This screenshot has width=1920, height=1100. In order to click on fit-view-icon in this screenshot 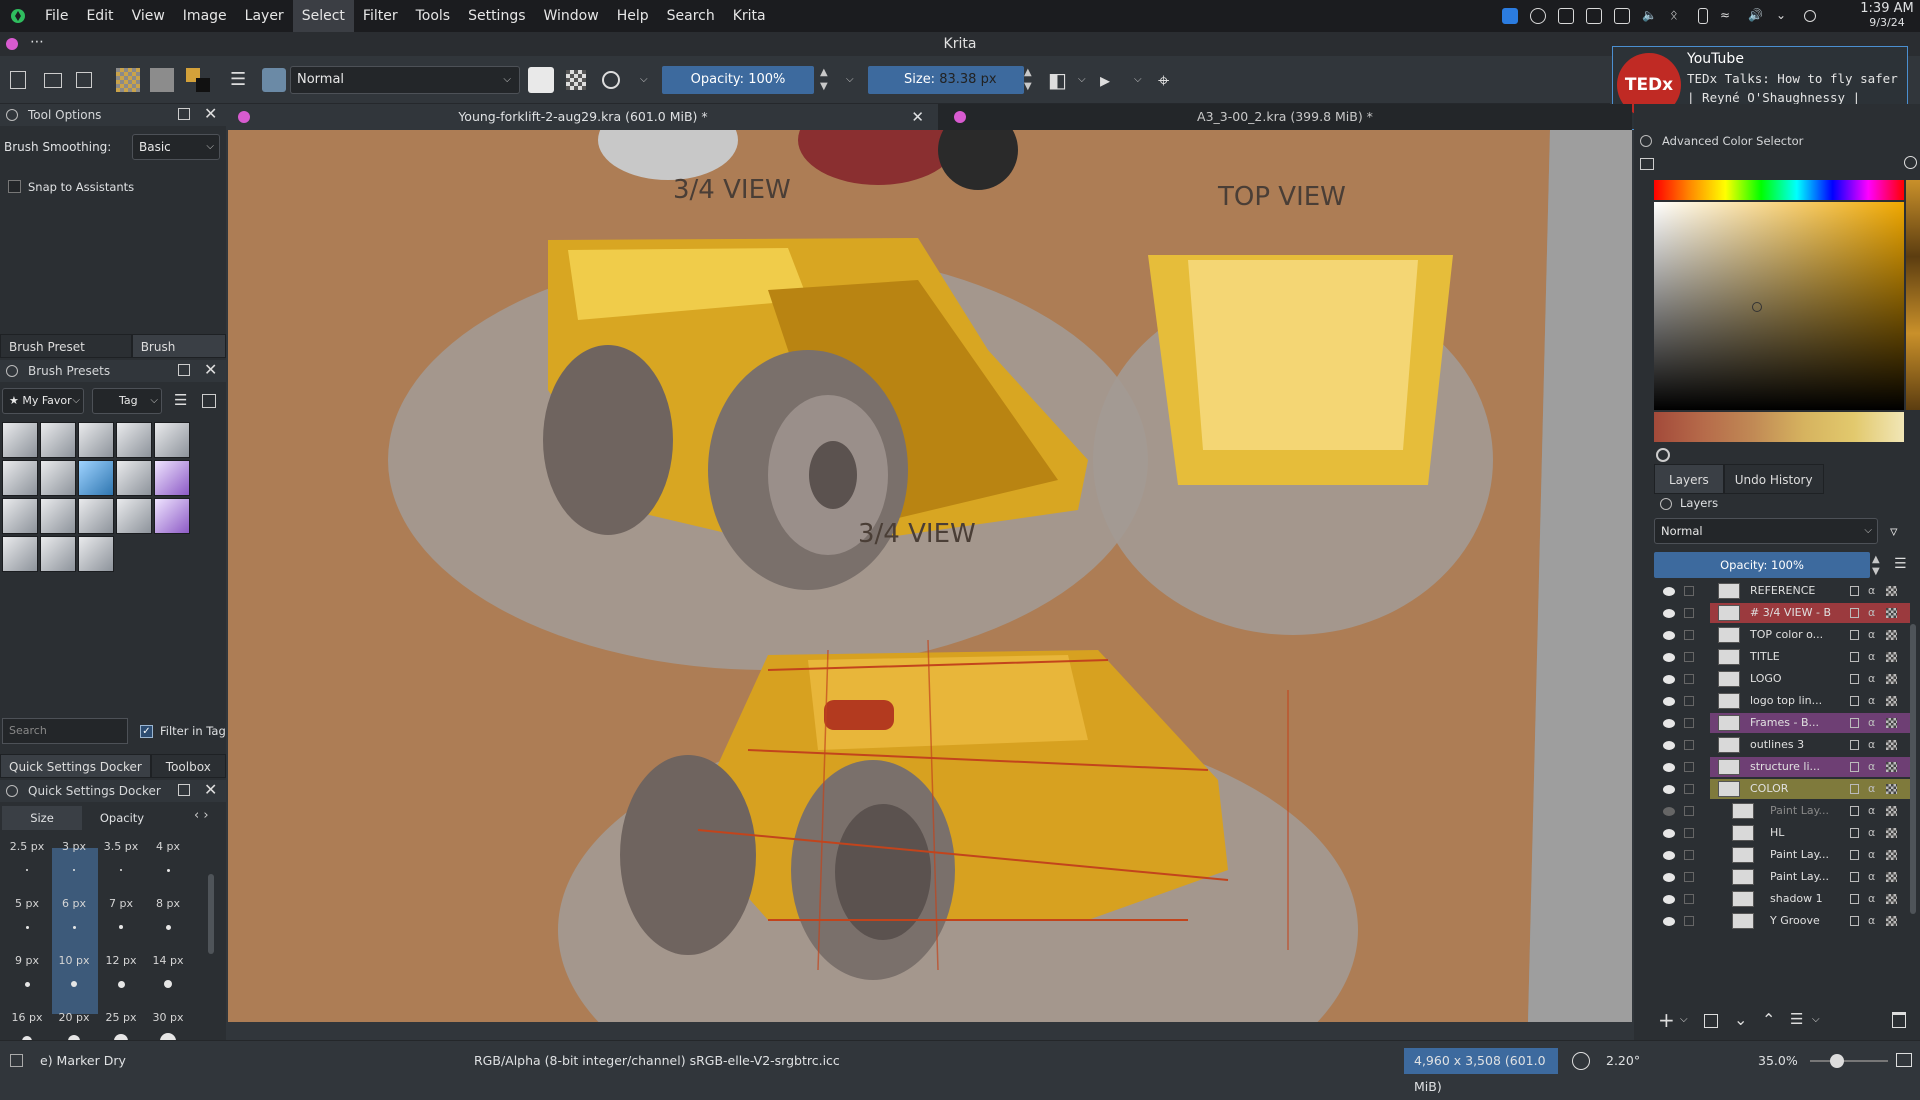, I will do `click(1904, 1060)`.